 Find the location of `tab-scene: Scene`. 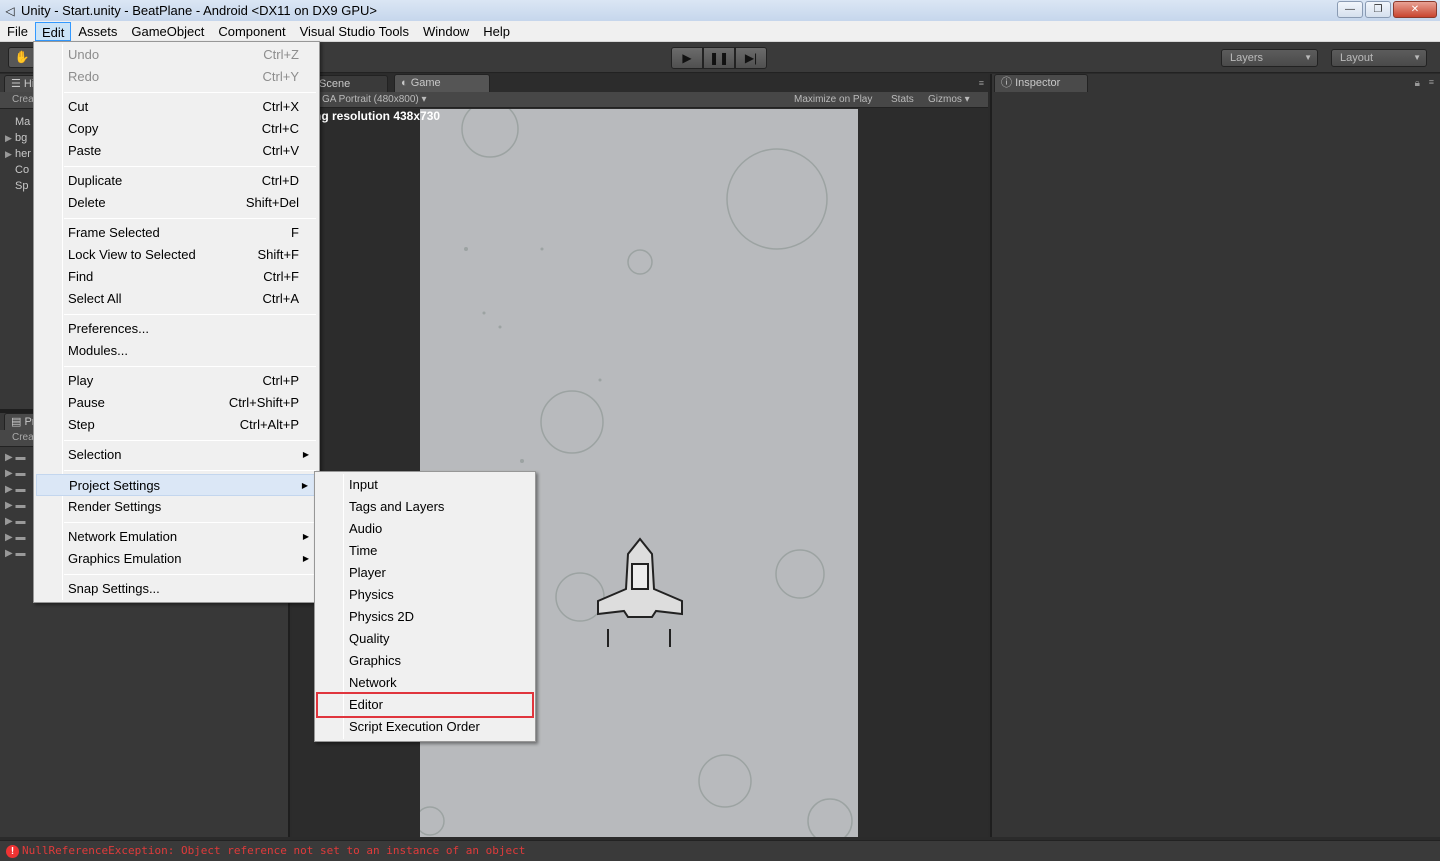

tab-scene: Scene is located at coordinates (350, 83).